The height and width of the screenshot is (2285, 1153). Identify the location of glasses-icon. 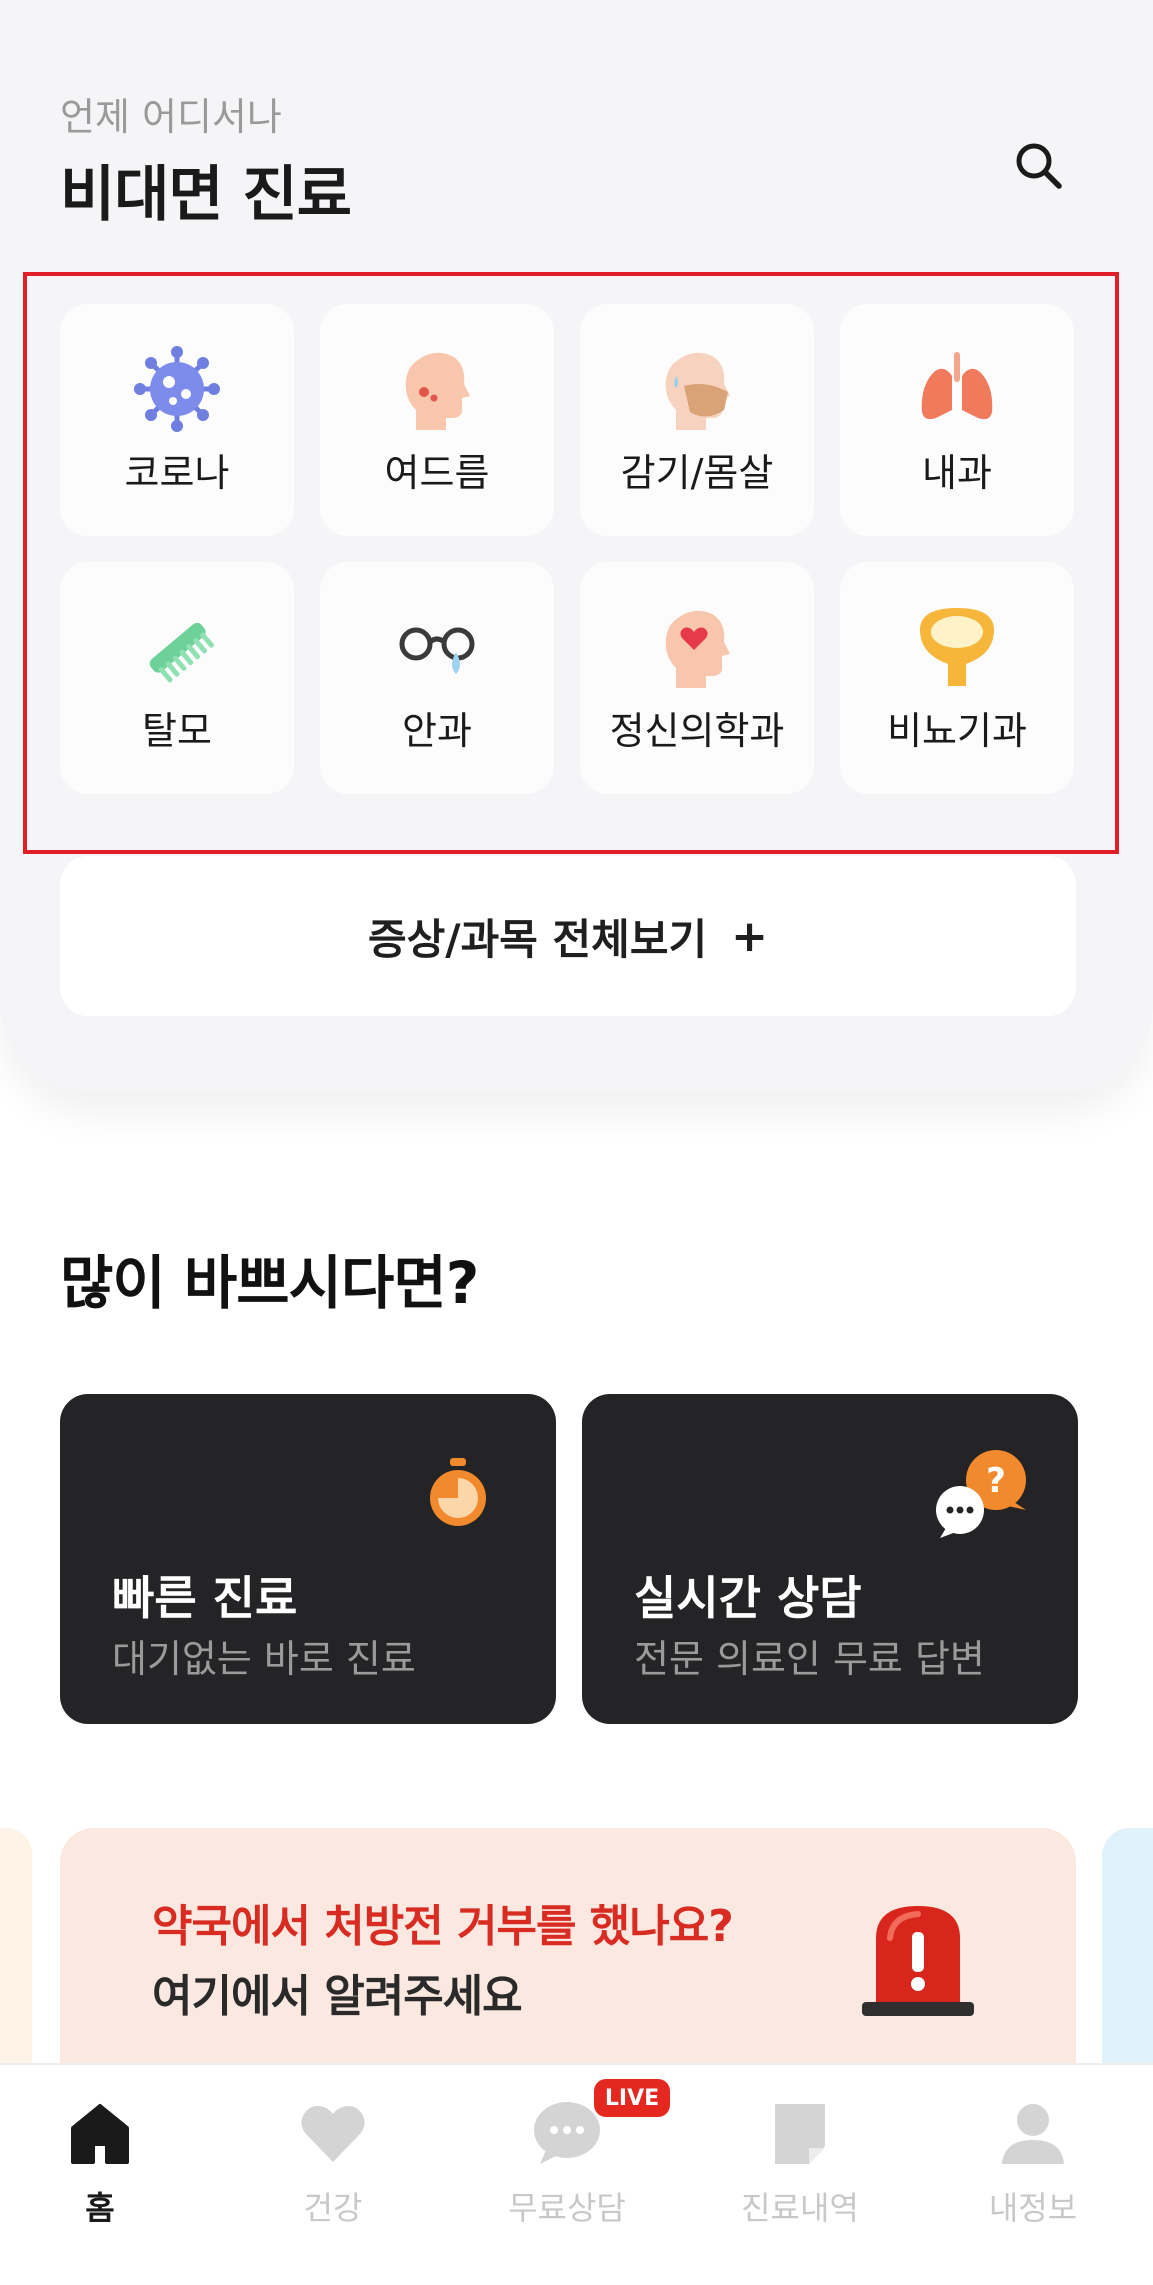
(437, 647).